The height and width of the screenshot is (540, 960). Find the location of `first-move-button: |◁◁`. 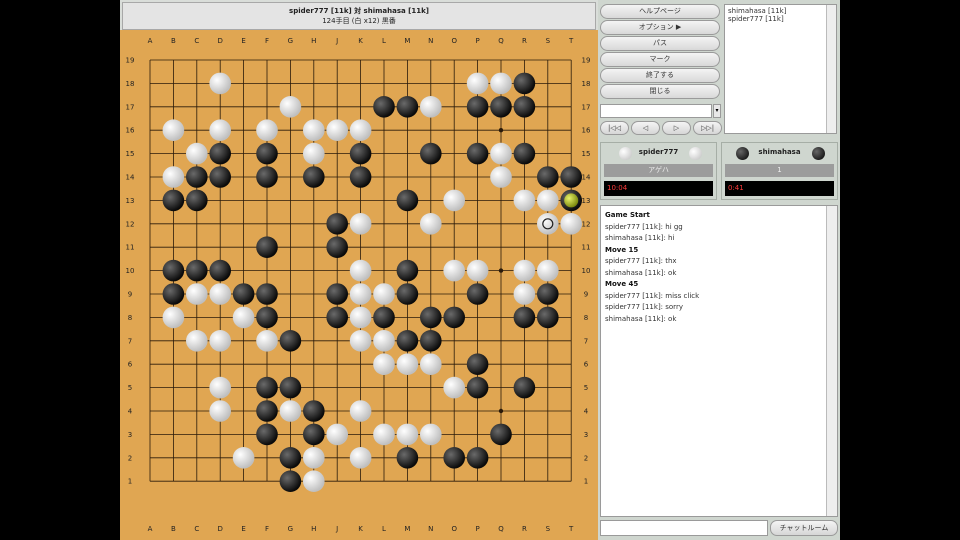

first-move-button: |◁◁ is located at coordinates (614, 128).